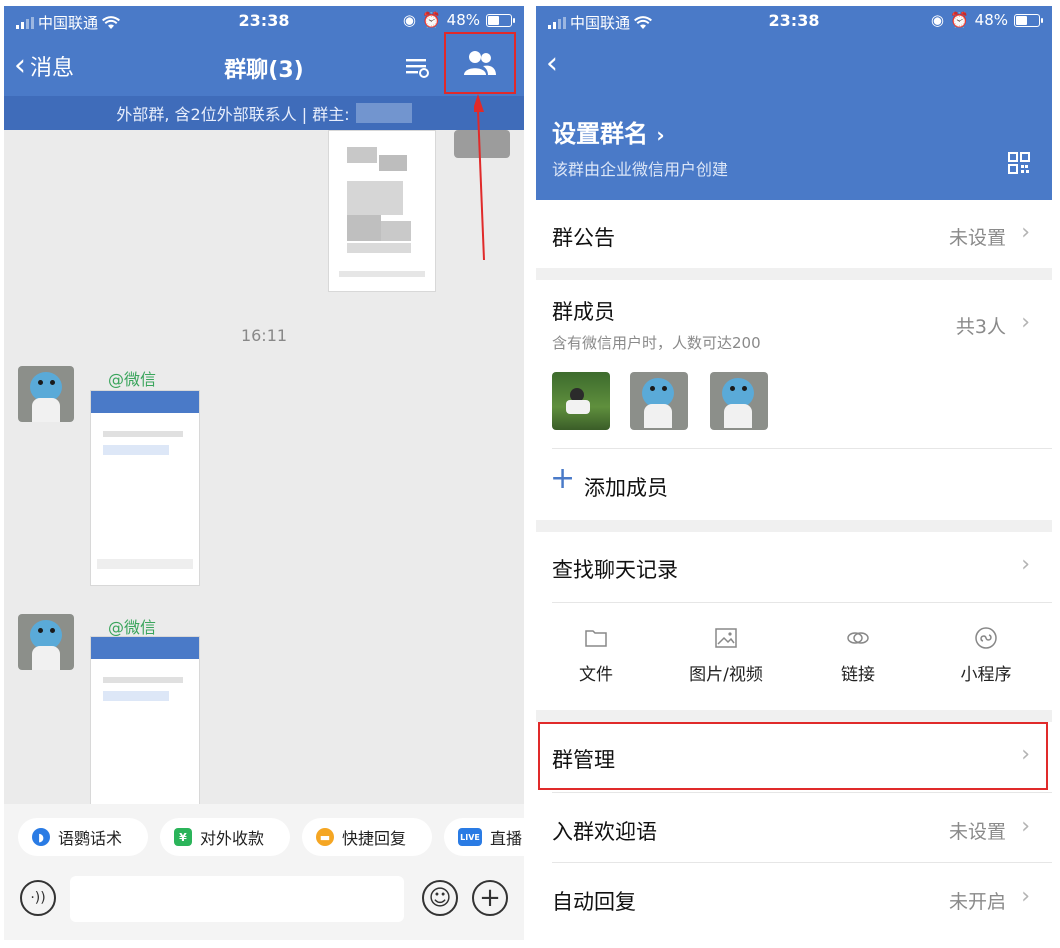  Describe the element at coordinates (264, 63) in the screenshot. I see `chat-nav-bar: ‹ 消息 群聊(3)` at that location.